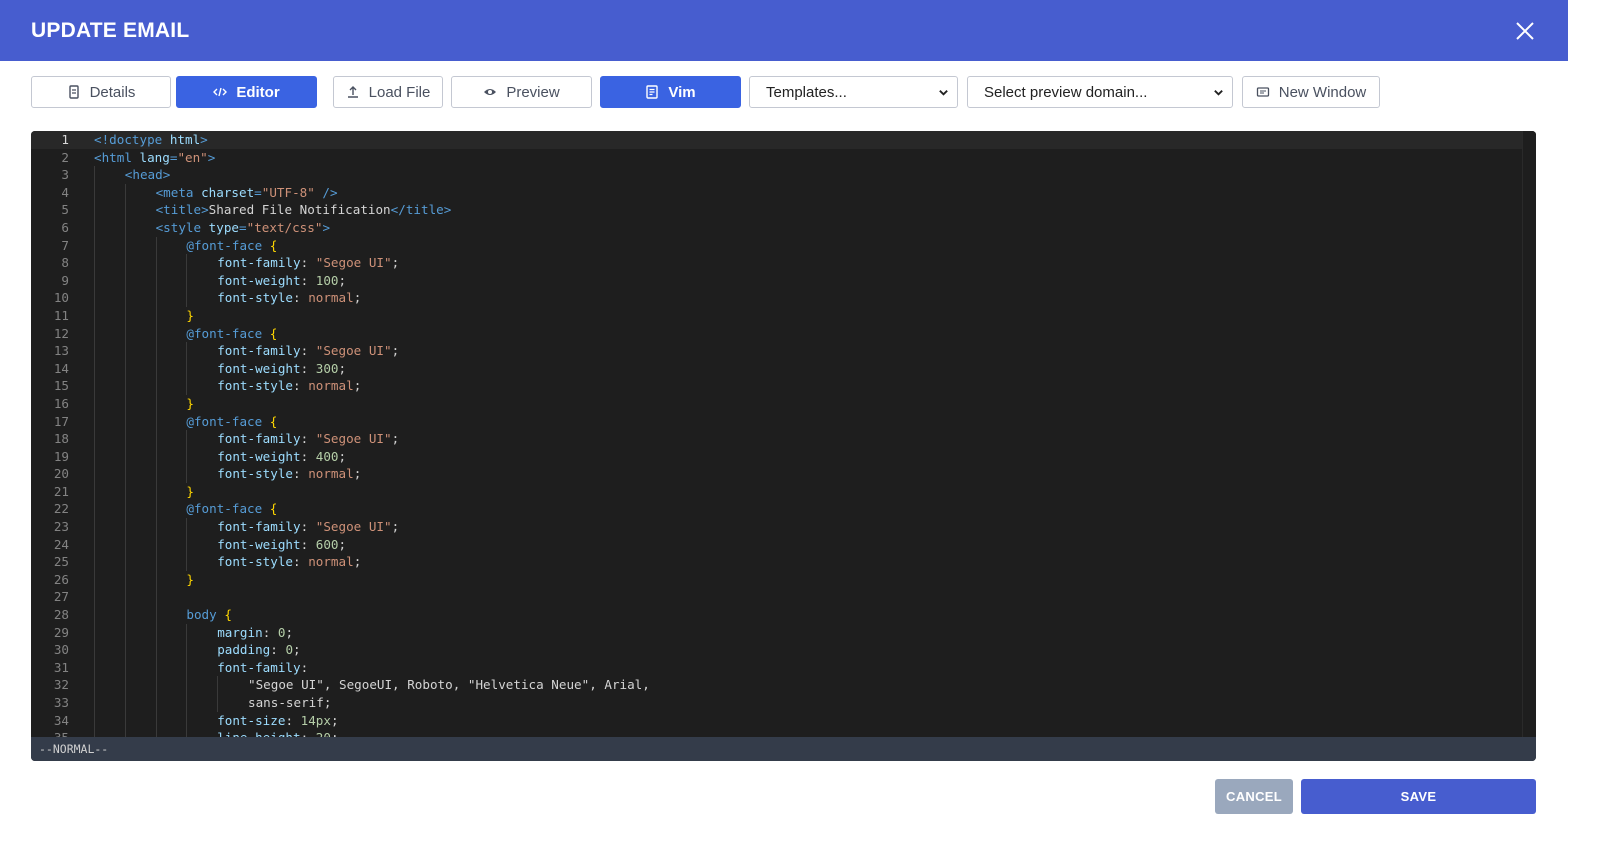 The height and width of the screenshot is (845, 1600). Describe the element at coordinates (783, 227) in the screenshot. I see `code-line: 6 <style type="text/css">` at that location.